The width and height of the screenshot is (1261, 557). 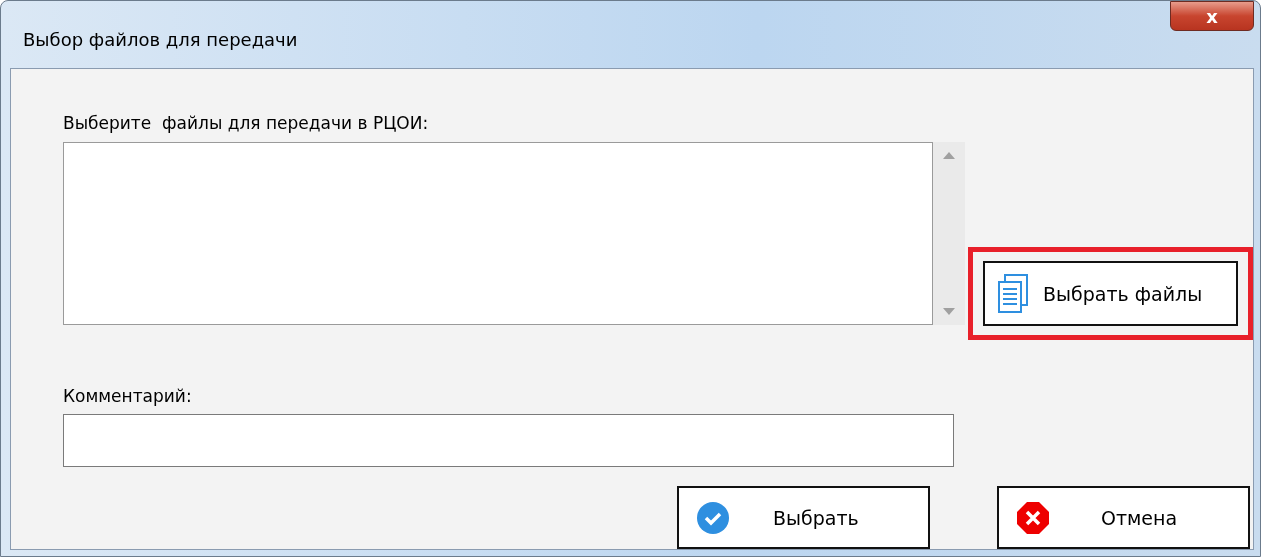 What do you see at coordinates (949, 155) in the screenshot?
I see `scroll-up-icon` at bounding box center [949, 155].